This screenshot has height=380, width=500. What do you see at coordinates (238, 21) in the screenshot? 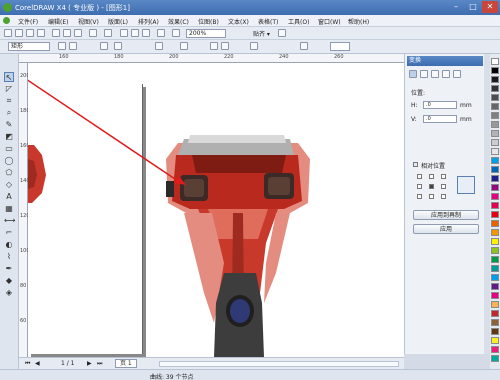
I see `menu-text: 文本(X)` at bounding box center [238, 21].